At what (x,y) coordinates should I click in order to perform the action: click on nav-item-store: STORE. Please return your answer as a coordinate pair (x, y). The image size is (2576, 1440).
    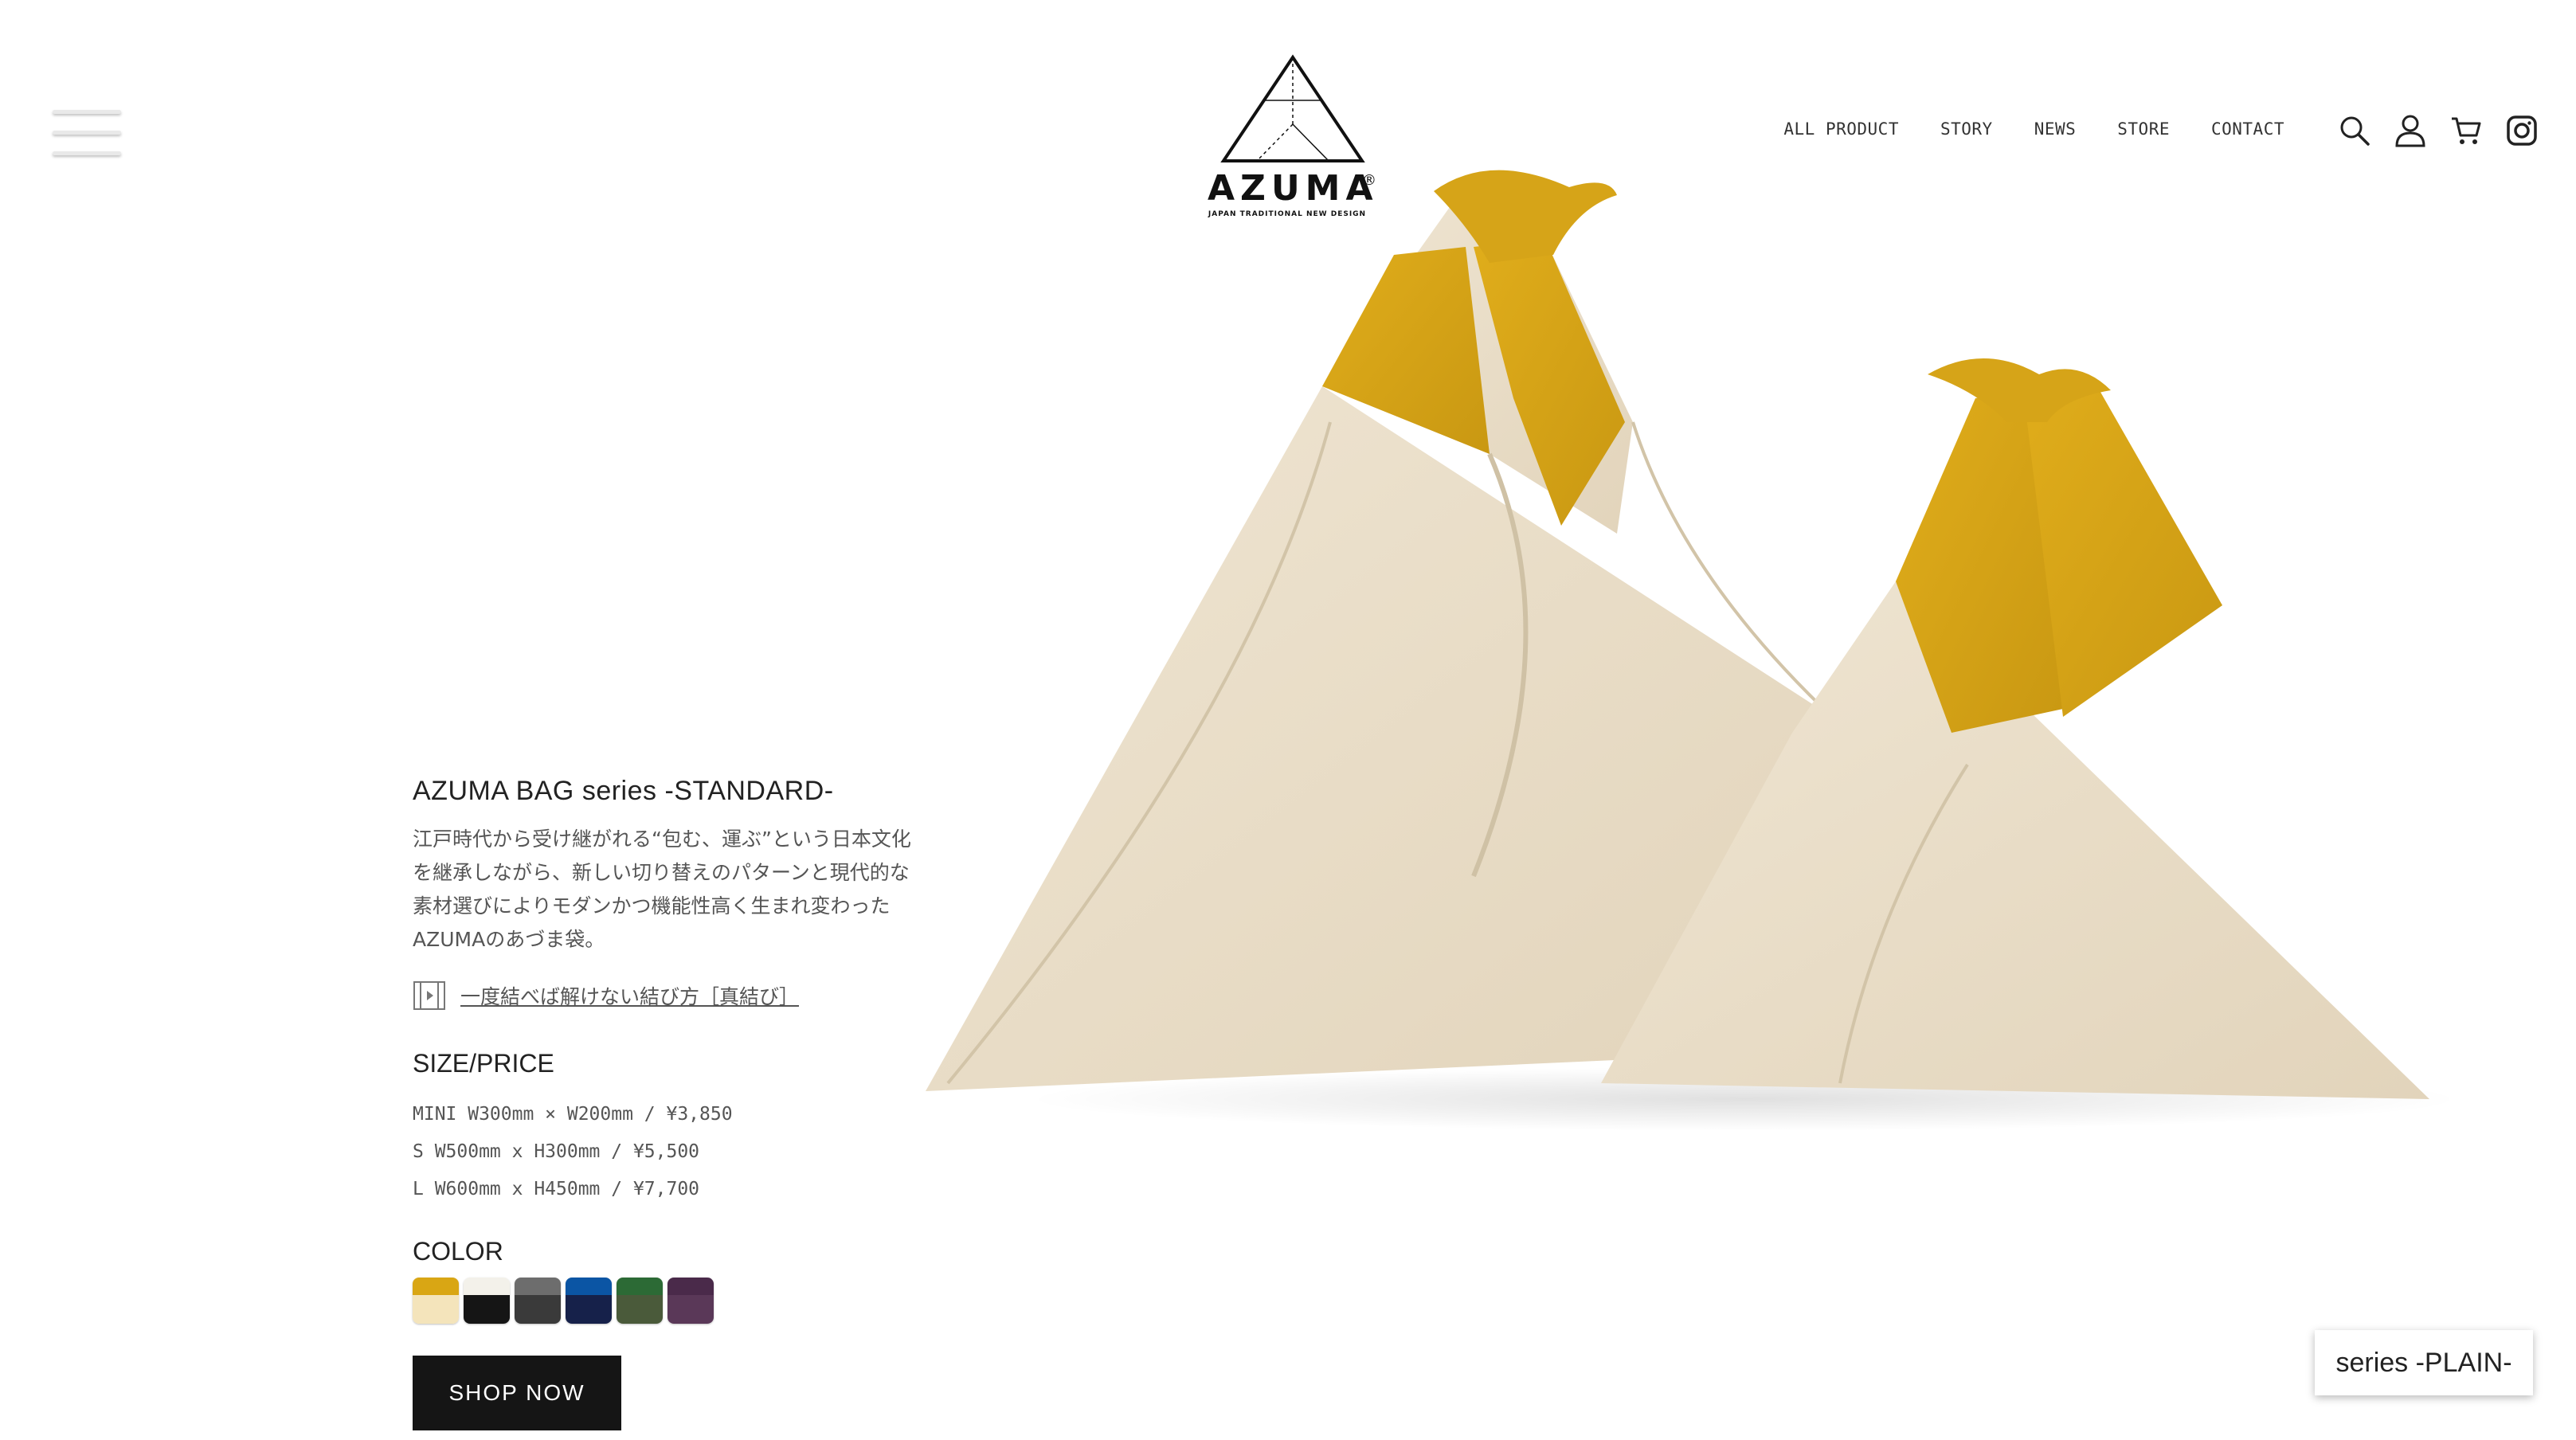
    Looking at the image, I should click on (2143, 129).